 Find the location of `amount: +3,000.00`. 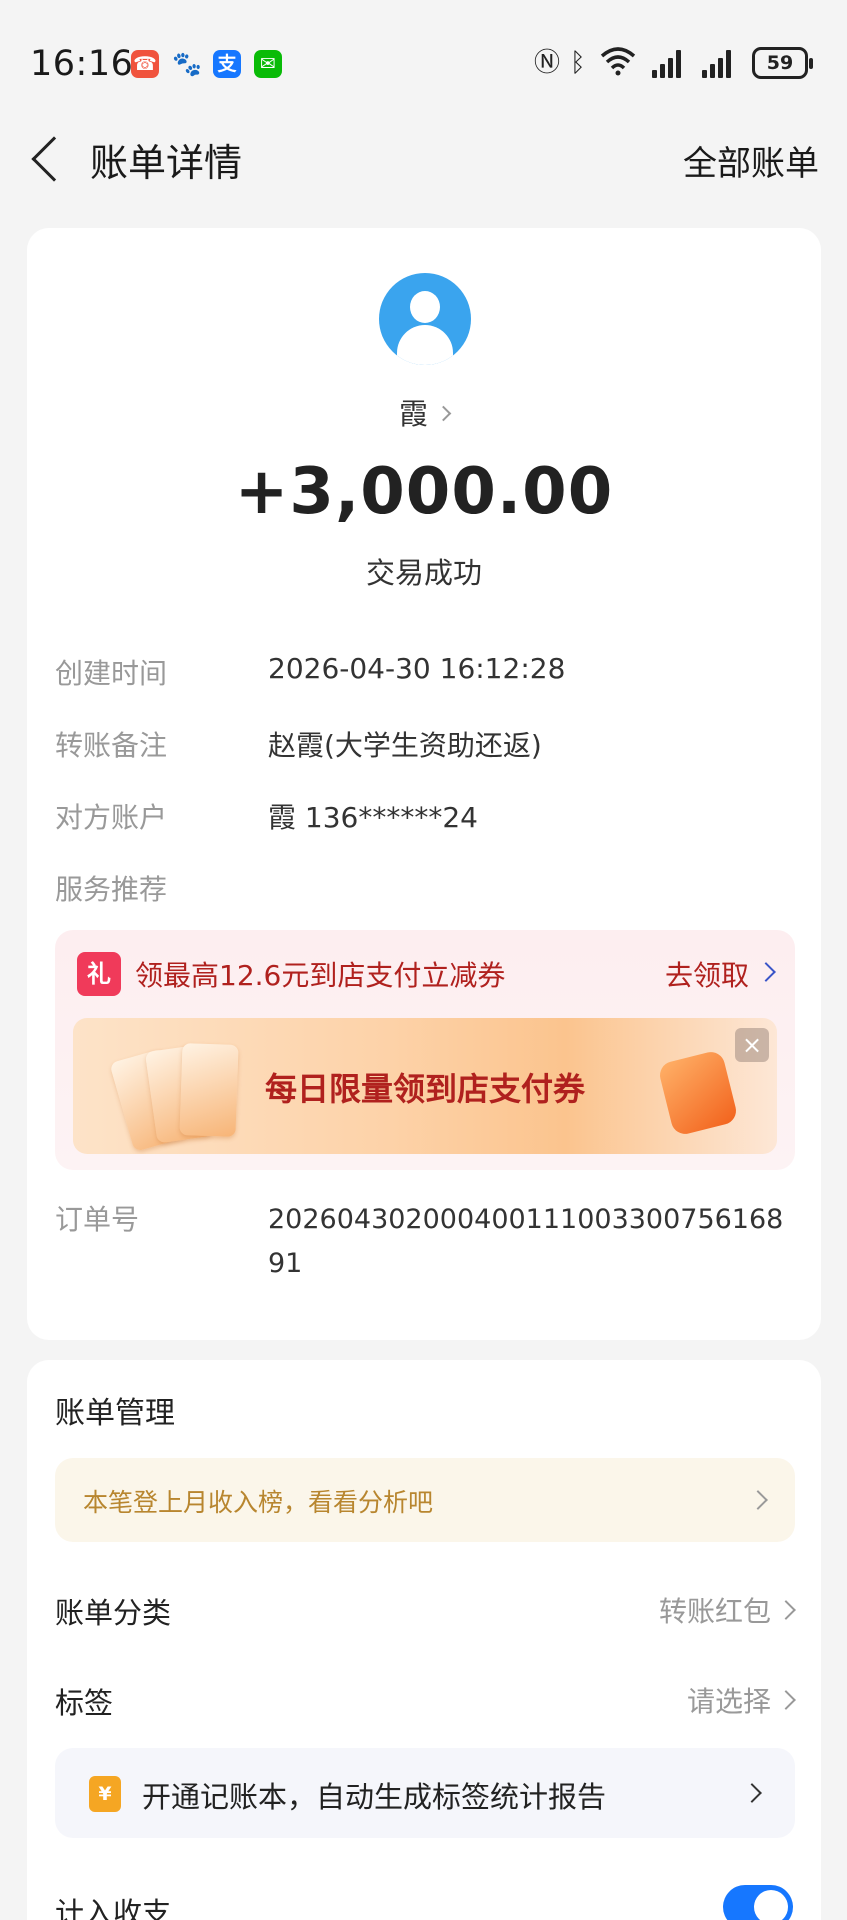

amount: +3,000.00 is located at coordinates (424, 492).